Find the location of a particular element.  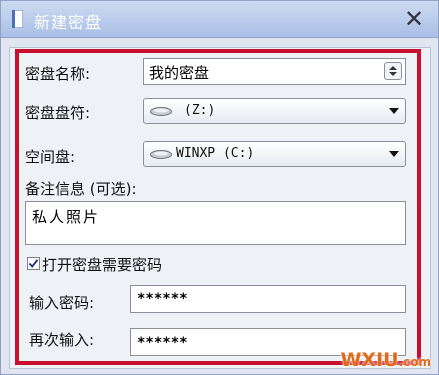

spinner-icon is located at coordinates (393, 71).